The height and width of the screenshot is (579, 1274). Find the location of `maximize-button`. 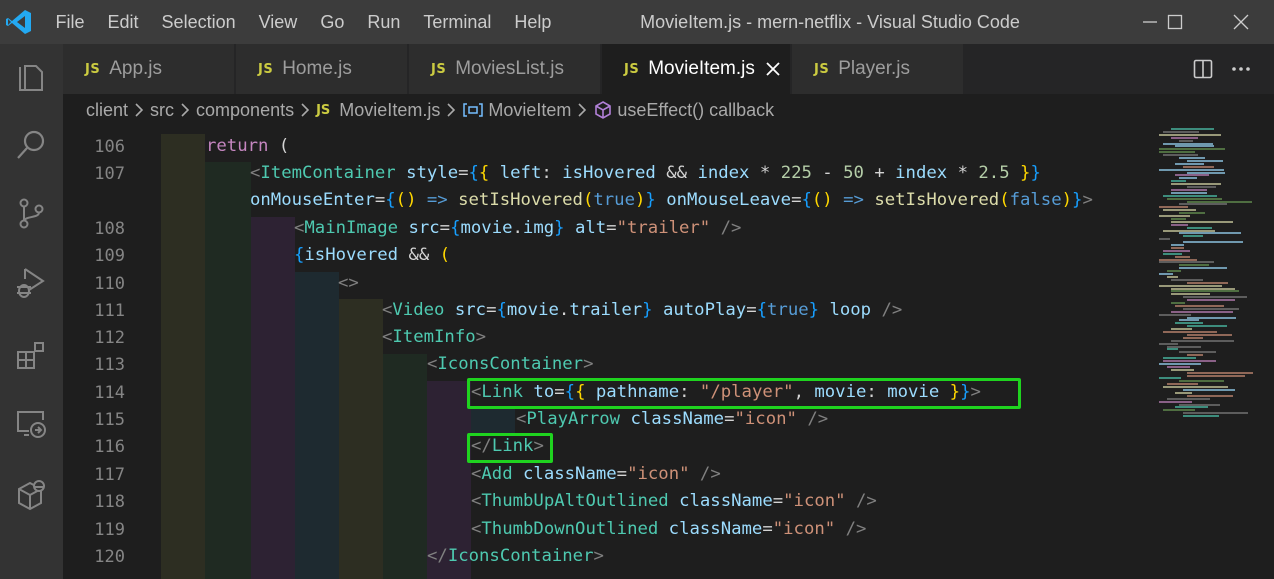

maximize-button is located at coordinates (1175, 22).